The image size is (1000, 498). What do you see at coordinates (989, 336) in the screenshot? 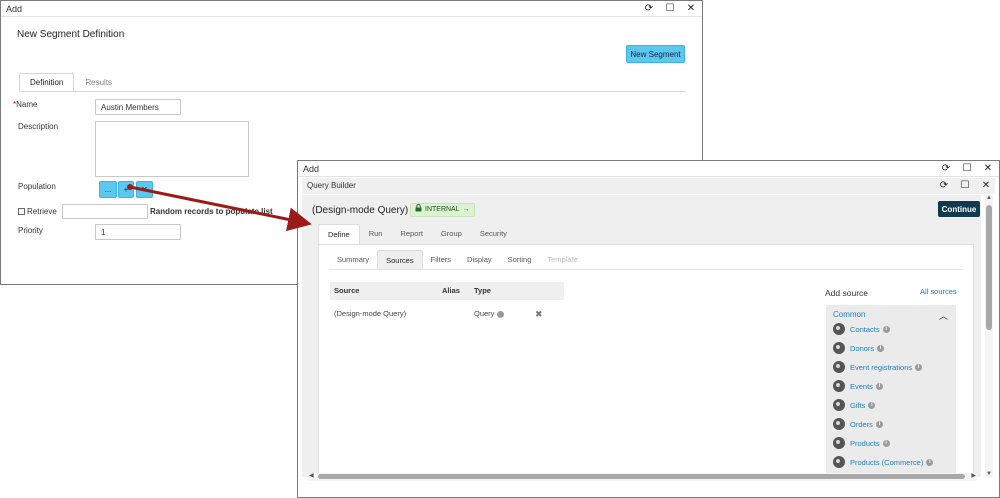
I see `vertical-scrollbar: ▲ ▼` at bounding box center [989, 336].